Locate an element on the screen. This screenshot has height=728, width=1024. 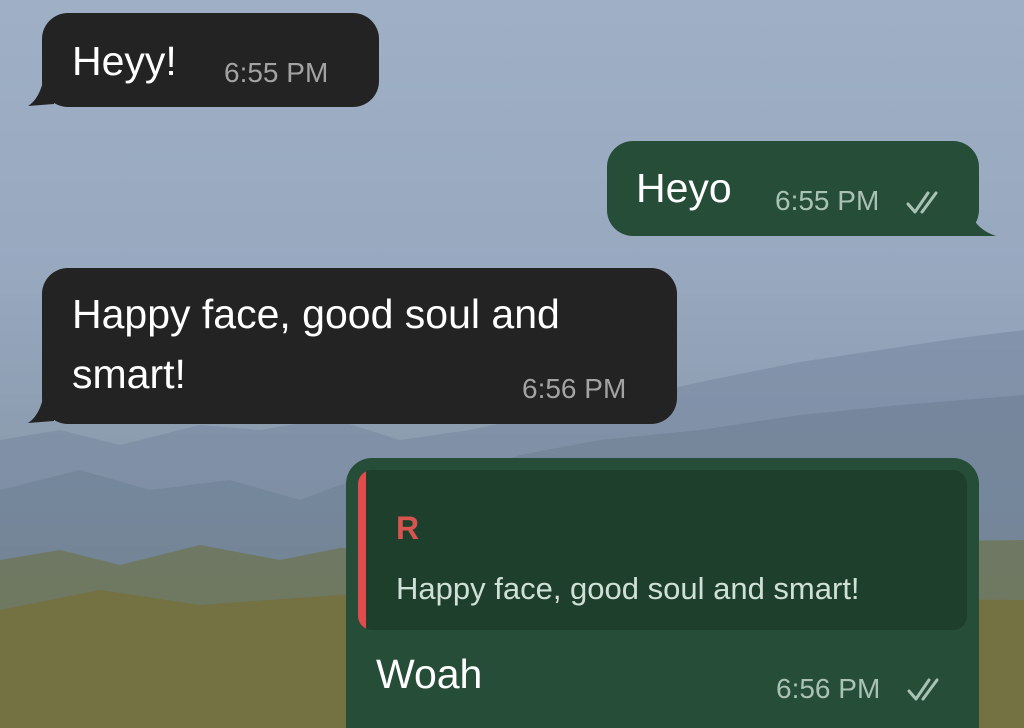
reply-quote-accent-bar is located at coordinates (362, 550).